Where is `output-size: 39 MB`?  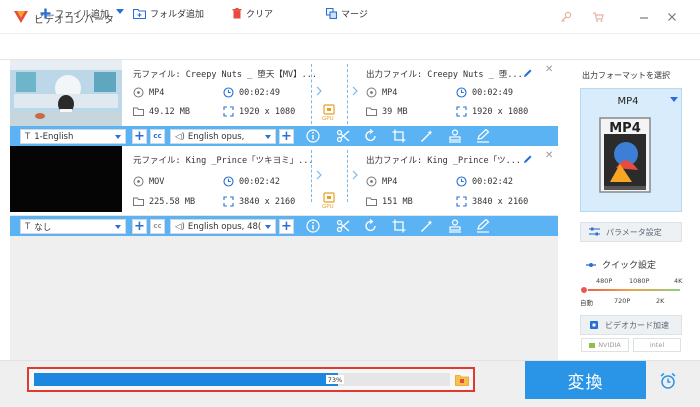 output-size: 39 MB is located at coordinates (387, 111).